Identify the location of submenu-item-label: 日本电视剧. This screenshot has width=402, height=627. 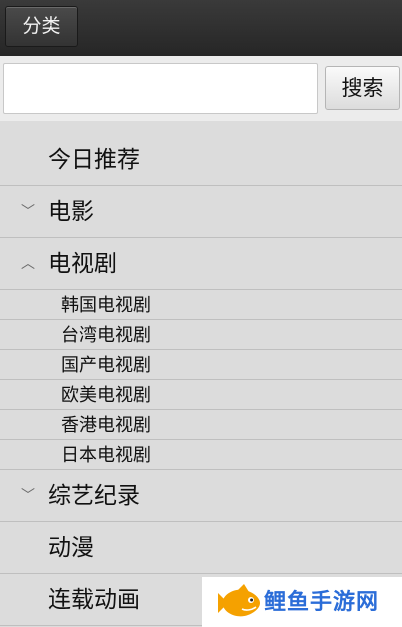
(106, 455).